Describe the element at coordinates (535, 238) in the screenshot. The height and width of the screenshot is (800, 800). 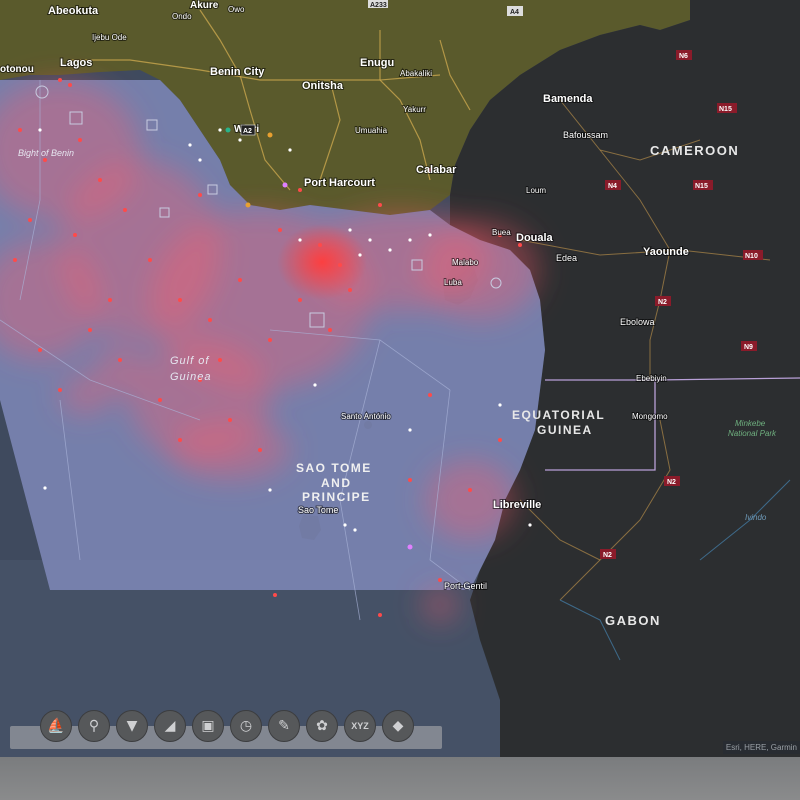
I see `label-douala: Douala` at that location.